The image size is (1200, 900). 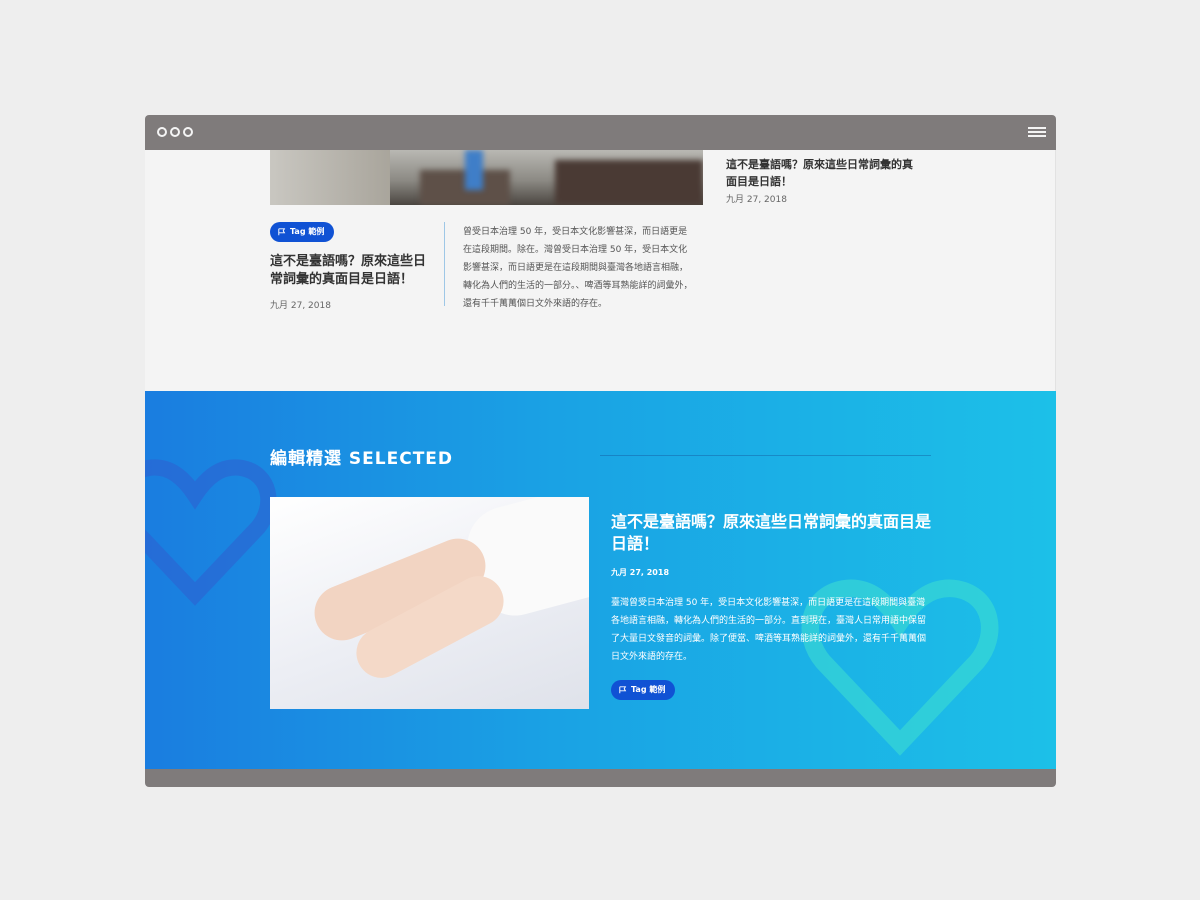 What do you see at coordinates (821, 173) in the screenshot?
I see `side-article-title: 這不是臺語嗎？原來這些日常詞彙的真面目是日語！` at bounding box center [821, 173].